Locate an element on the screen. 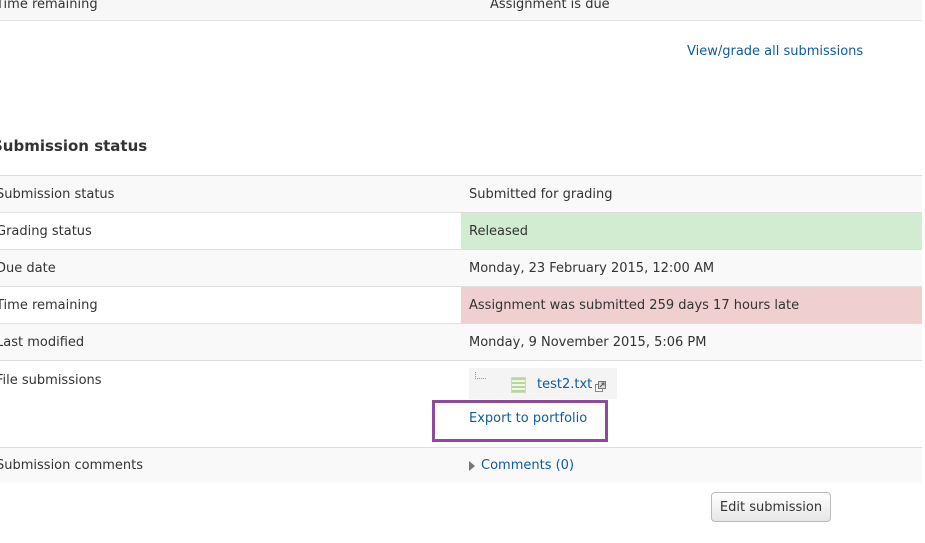  view-grade-all-submissions-link: View/grade all submissions is located at coordinates (775, 51).